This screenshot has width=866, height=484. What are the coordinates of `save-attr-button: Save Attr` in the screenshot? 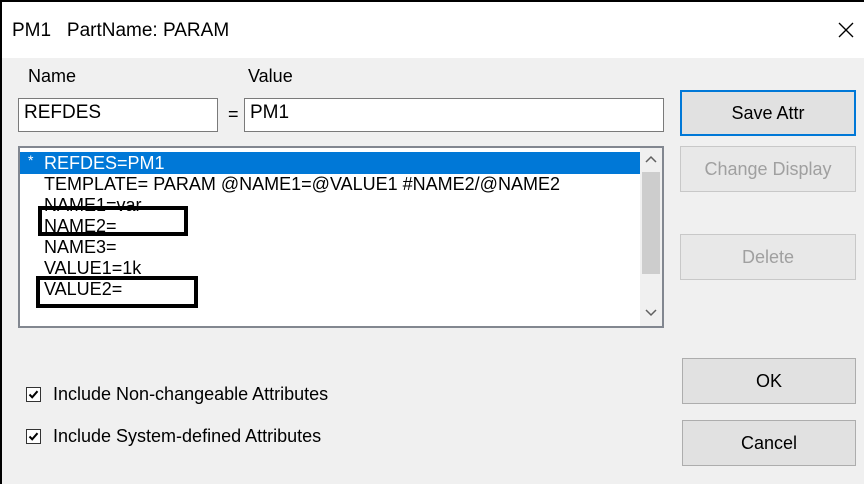 It's located at (768, 113).